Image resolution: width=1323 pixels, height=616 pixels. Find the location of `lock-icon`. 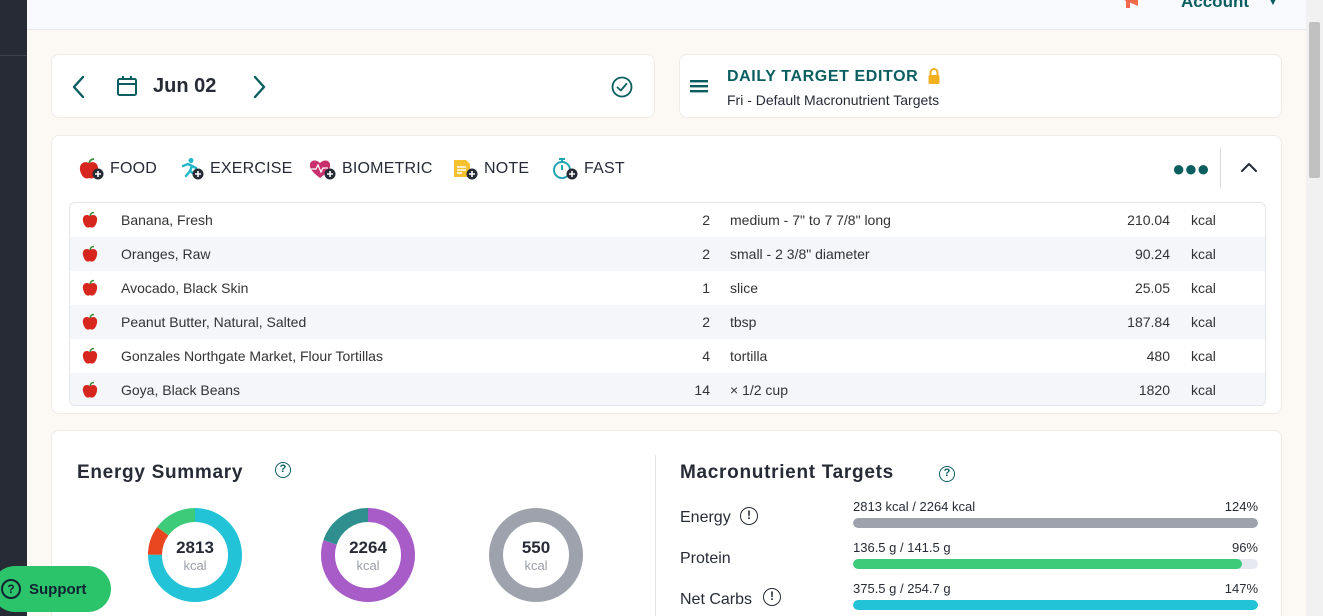

lock-icon is located at coordinates (934, 76).